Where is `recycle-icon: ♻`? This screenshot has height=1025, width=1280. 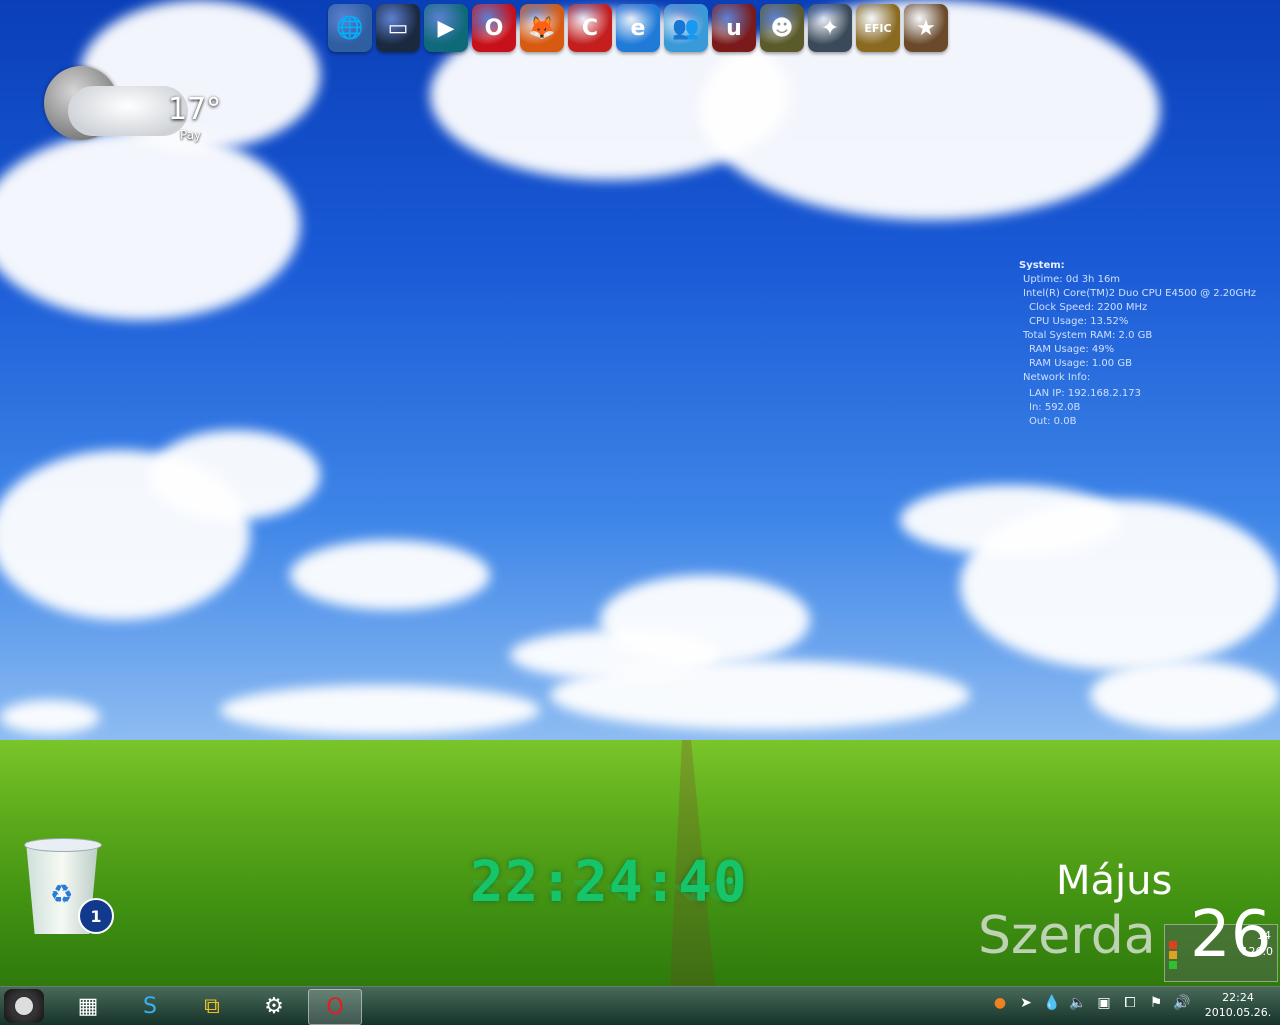
recycle-icon: ♻ is located at coordinates (62, 895).